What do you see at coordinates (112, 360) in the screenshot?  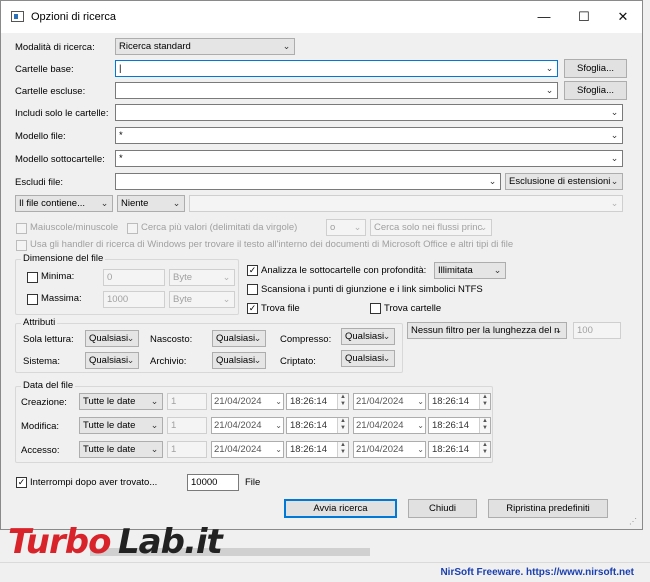 I see `system-select: Qualsiasi ⌄` at bounding box center [112, 360].